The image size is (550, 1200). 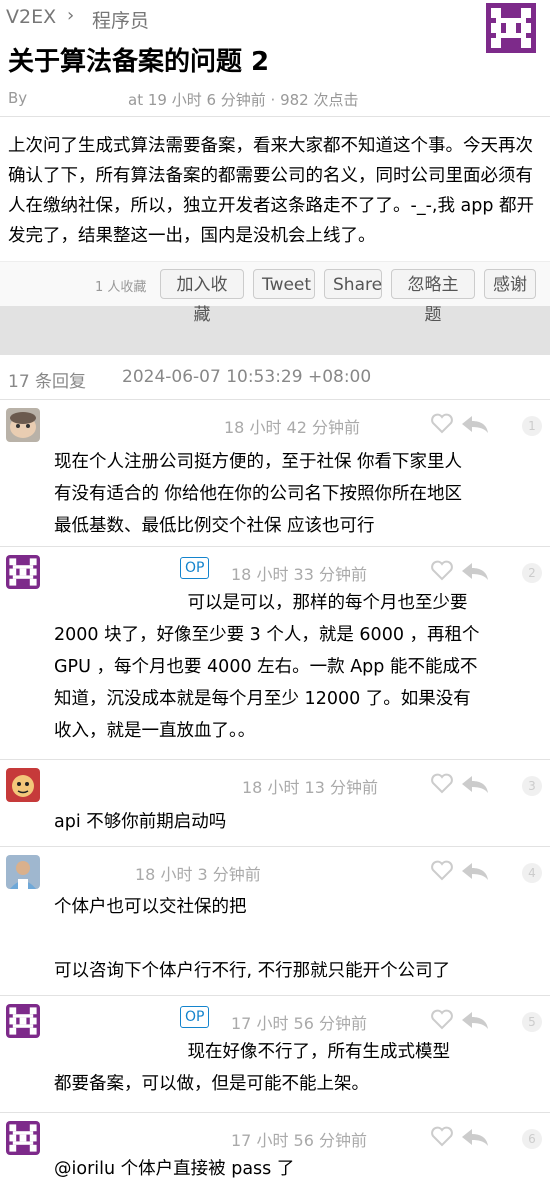 I want to click on share-button: Share, so click(x=353, y=284).